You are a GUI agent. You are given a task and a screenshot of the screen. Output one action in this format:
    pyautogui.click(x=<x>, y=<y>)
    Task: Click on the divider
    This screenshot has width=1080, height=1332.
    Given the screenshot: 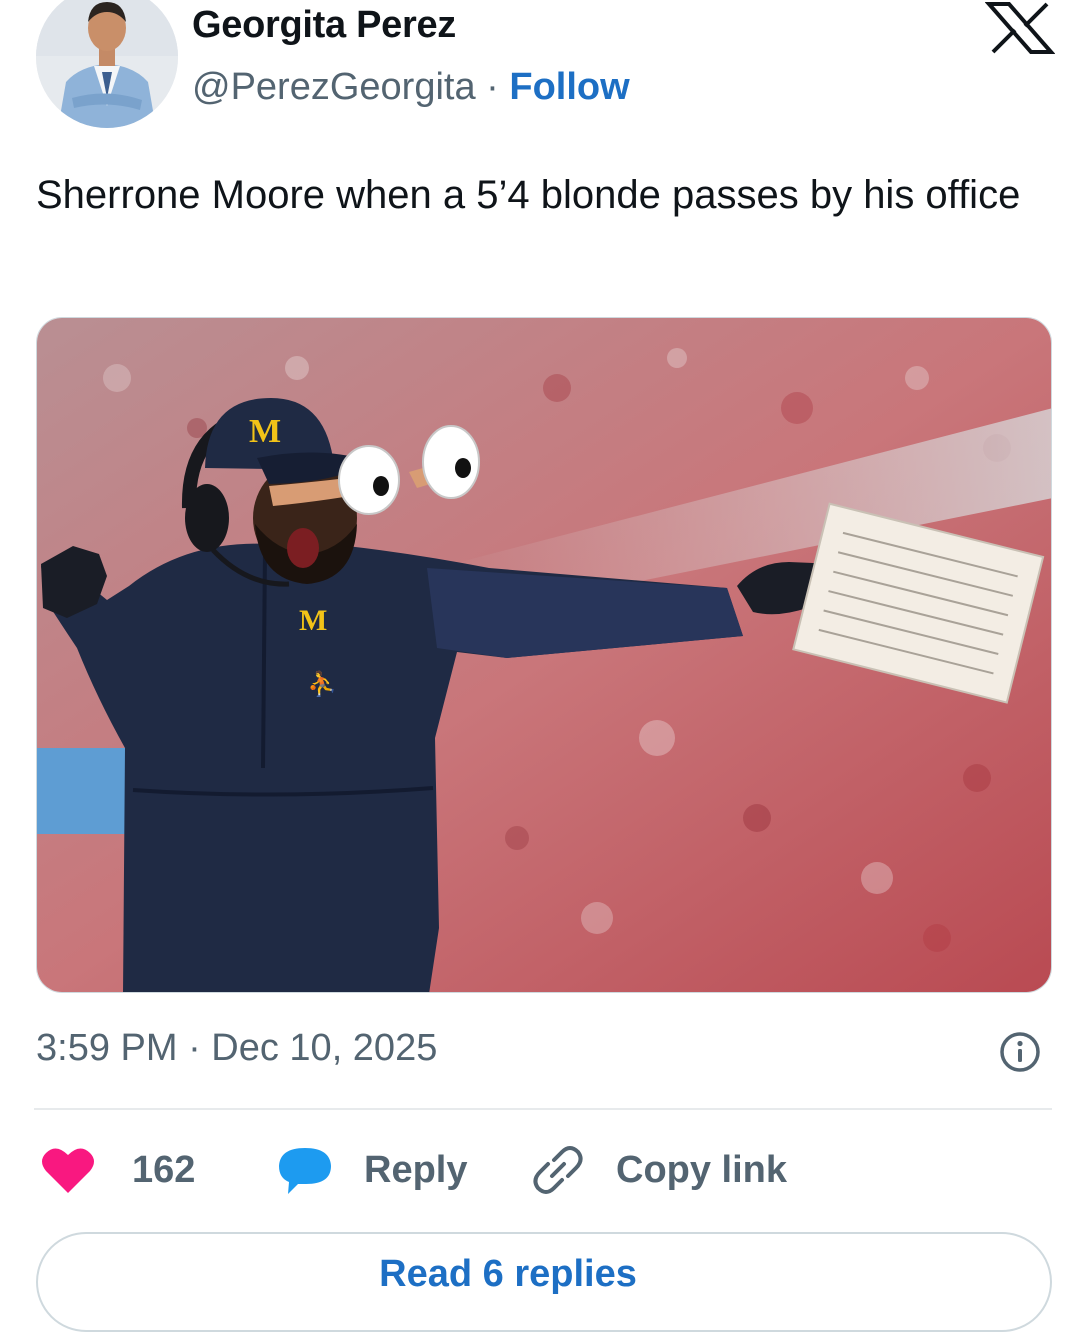 What is the action you would take?
    pyautogui.click(x=543, y=1109)
    